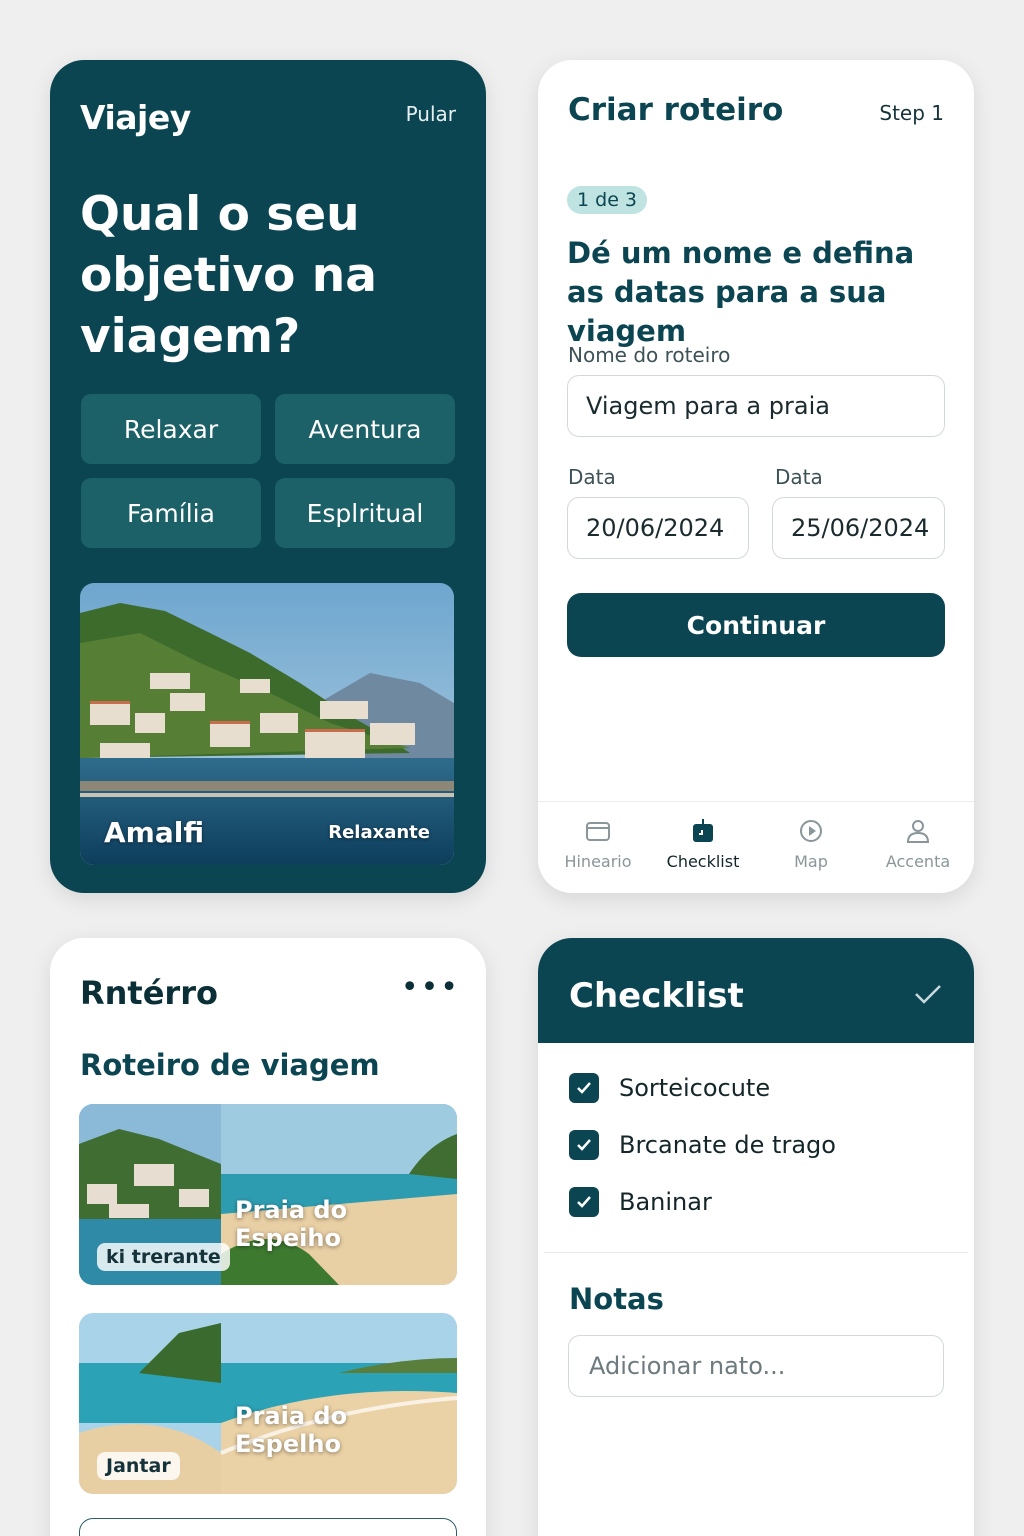 This screenshot has height=1536, width=1024. Describe the element at coordinates (268, 1194) in the screenshot. I see `trip-card: Praia do Espeiho ki trerante` at that location.